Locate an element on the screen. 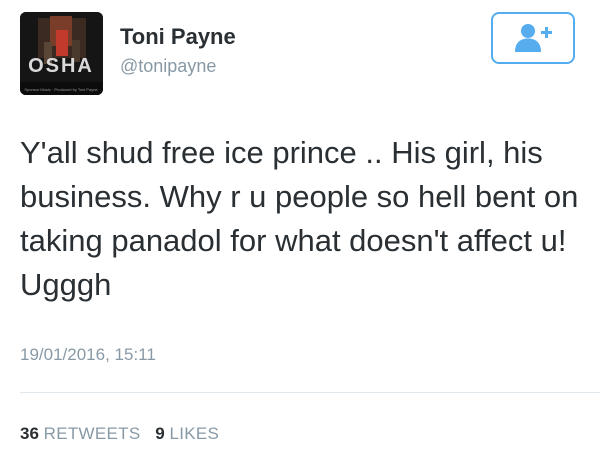 This screenshot has width=600, height=468. likes-count: 9 is located at coordinates (160, 433).